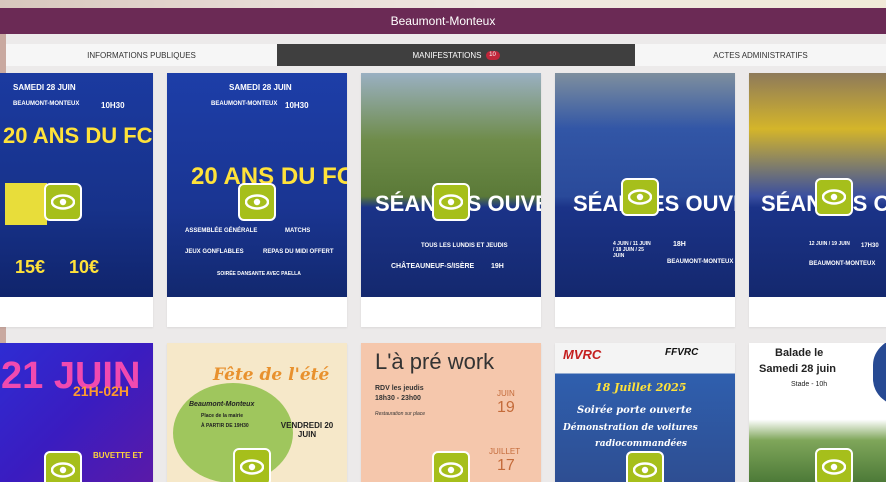 This screenshot has height=482, width=886. What do you see at coordinates (809, 384) in the screenshot?
I see `poster-sub: Stade - 10h` at bounding box center [809, 384].